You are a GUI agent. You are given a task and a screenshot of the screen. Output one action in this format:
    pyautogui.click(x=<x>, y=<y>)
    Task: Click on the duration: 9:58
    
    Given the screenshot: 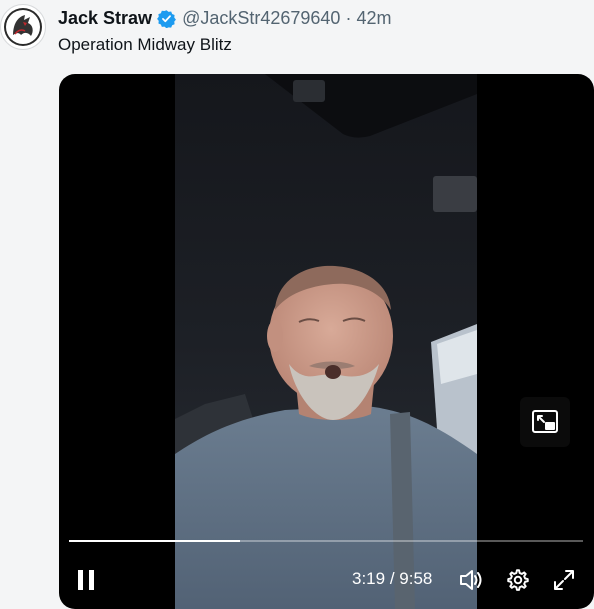 What is the action you would take?
    pyautogui.click(x=416, y=578)
    